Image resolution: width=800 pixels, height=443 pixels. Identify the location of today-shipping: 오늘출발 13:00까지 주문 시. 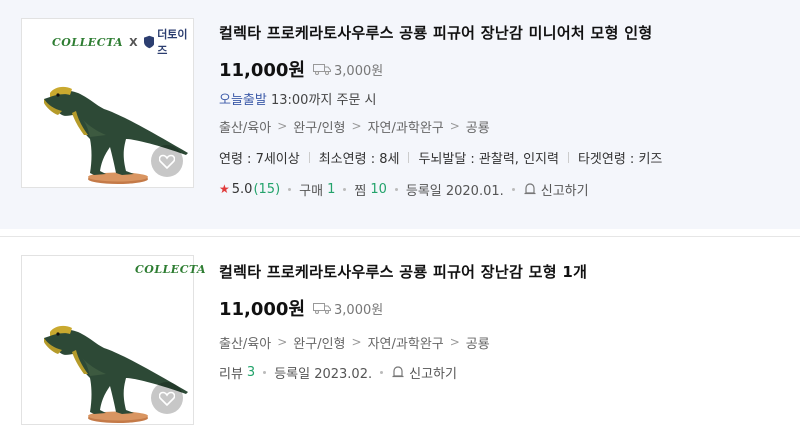
(440, 98).